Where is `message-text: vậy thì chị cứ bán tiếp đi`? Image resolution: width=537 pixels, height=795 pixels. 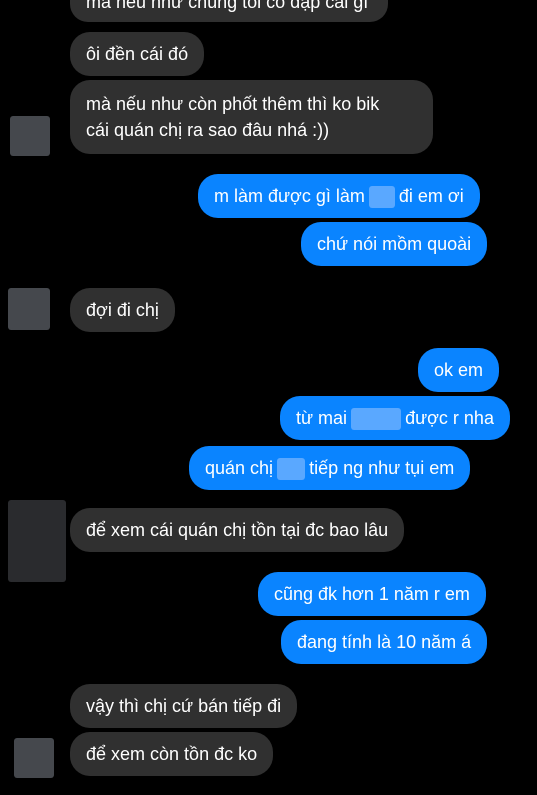 message-text: vậy thì chị cứ bán tiếp đi is located at coordinates (184, 706).